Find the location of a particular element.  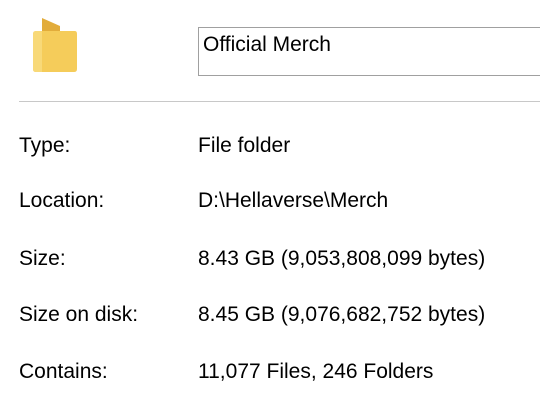

property-label-size-on-disk: Size on disk: is located at coordinates (79, 314).